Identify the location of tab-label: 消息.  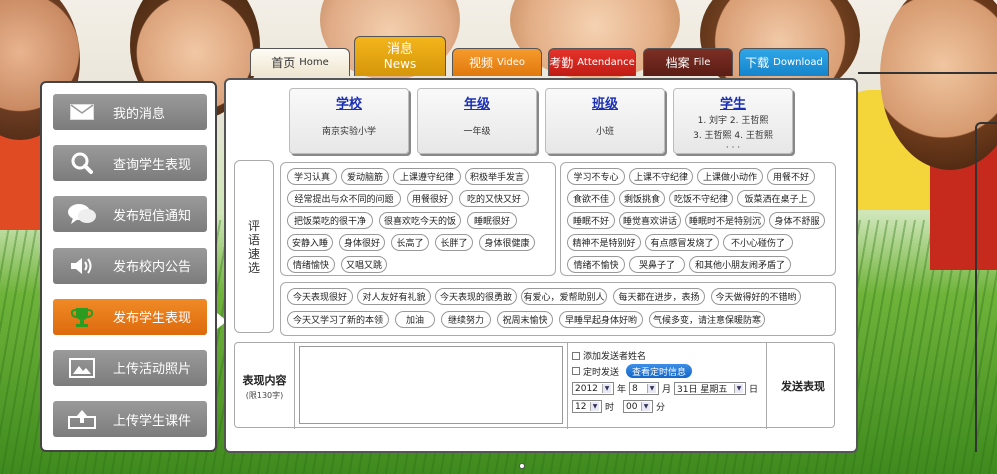
(399, 49).